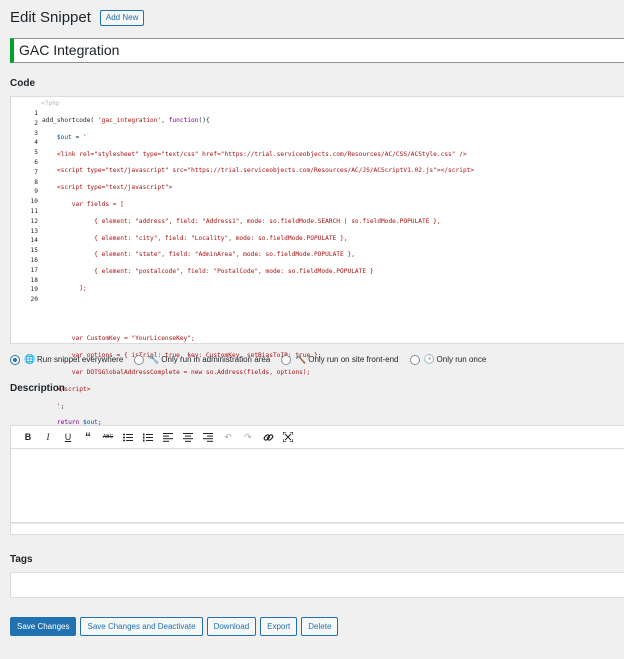  Describe the element at coordinates (88, 437) in the screenshot. I see `blockquote-icon: “` at that location.